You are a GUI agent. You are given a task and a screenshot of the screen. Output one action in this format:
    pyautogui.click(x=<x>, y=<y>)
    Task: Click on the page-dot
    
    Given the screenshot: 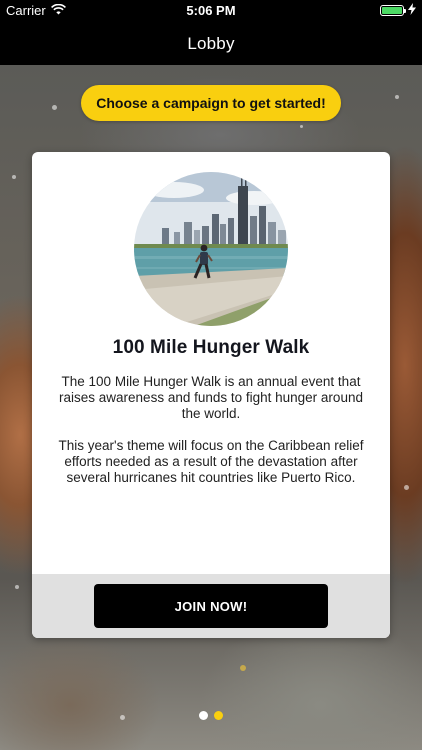 What is the action you would take?
    pyautogui.click(x=203, y=715)
    